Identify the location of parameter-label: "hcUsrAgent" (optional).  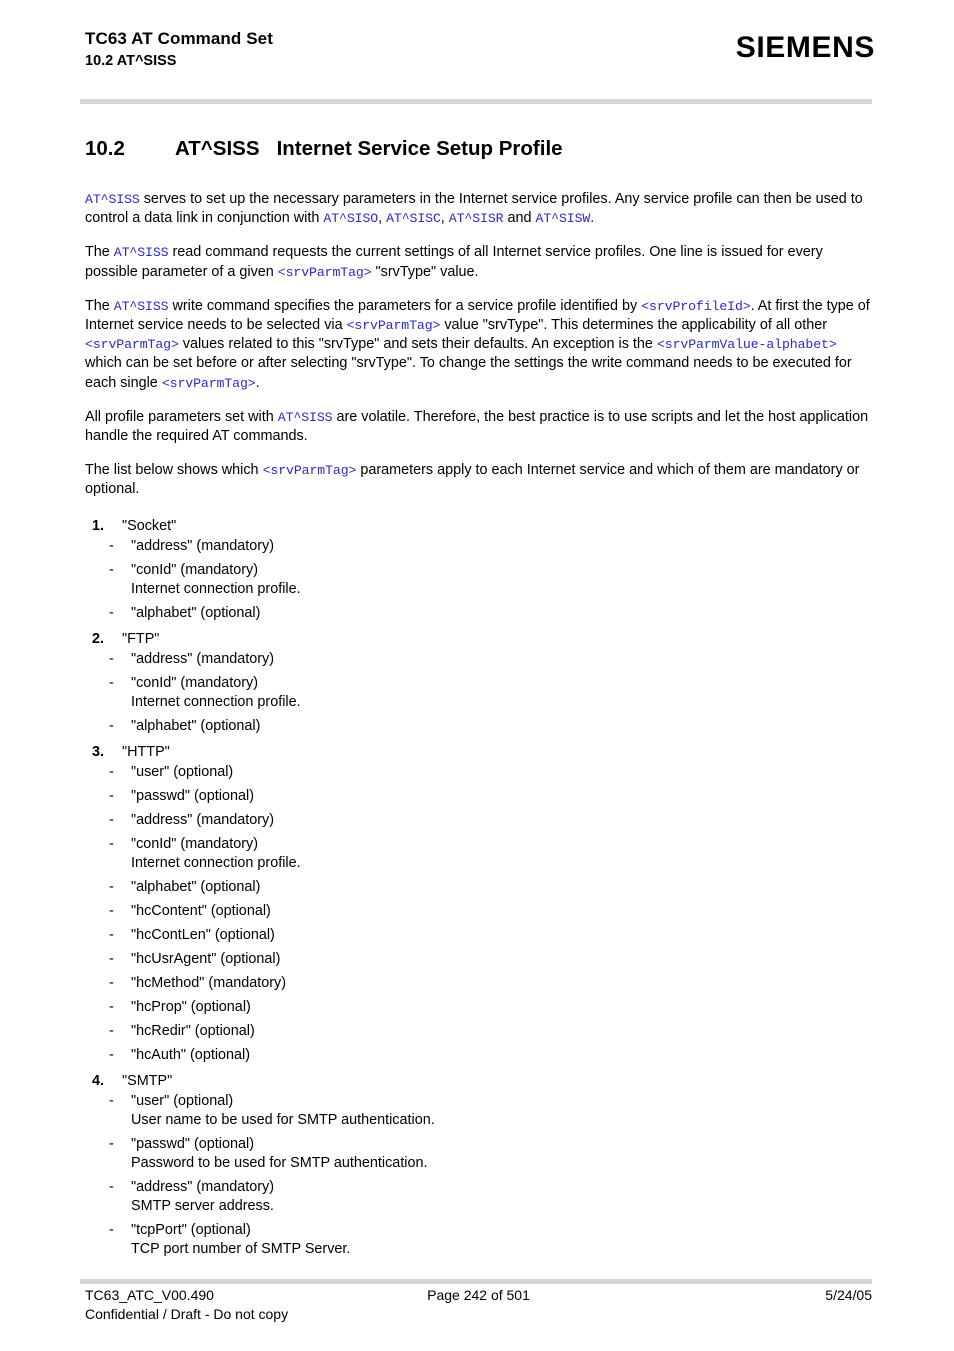
(206, 958).